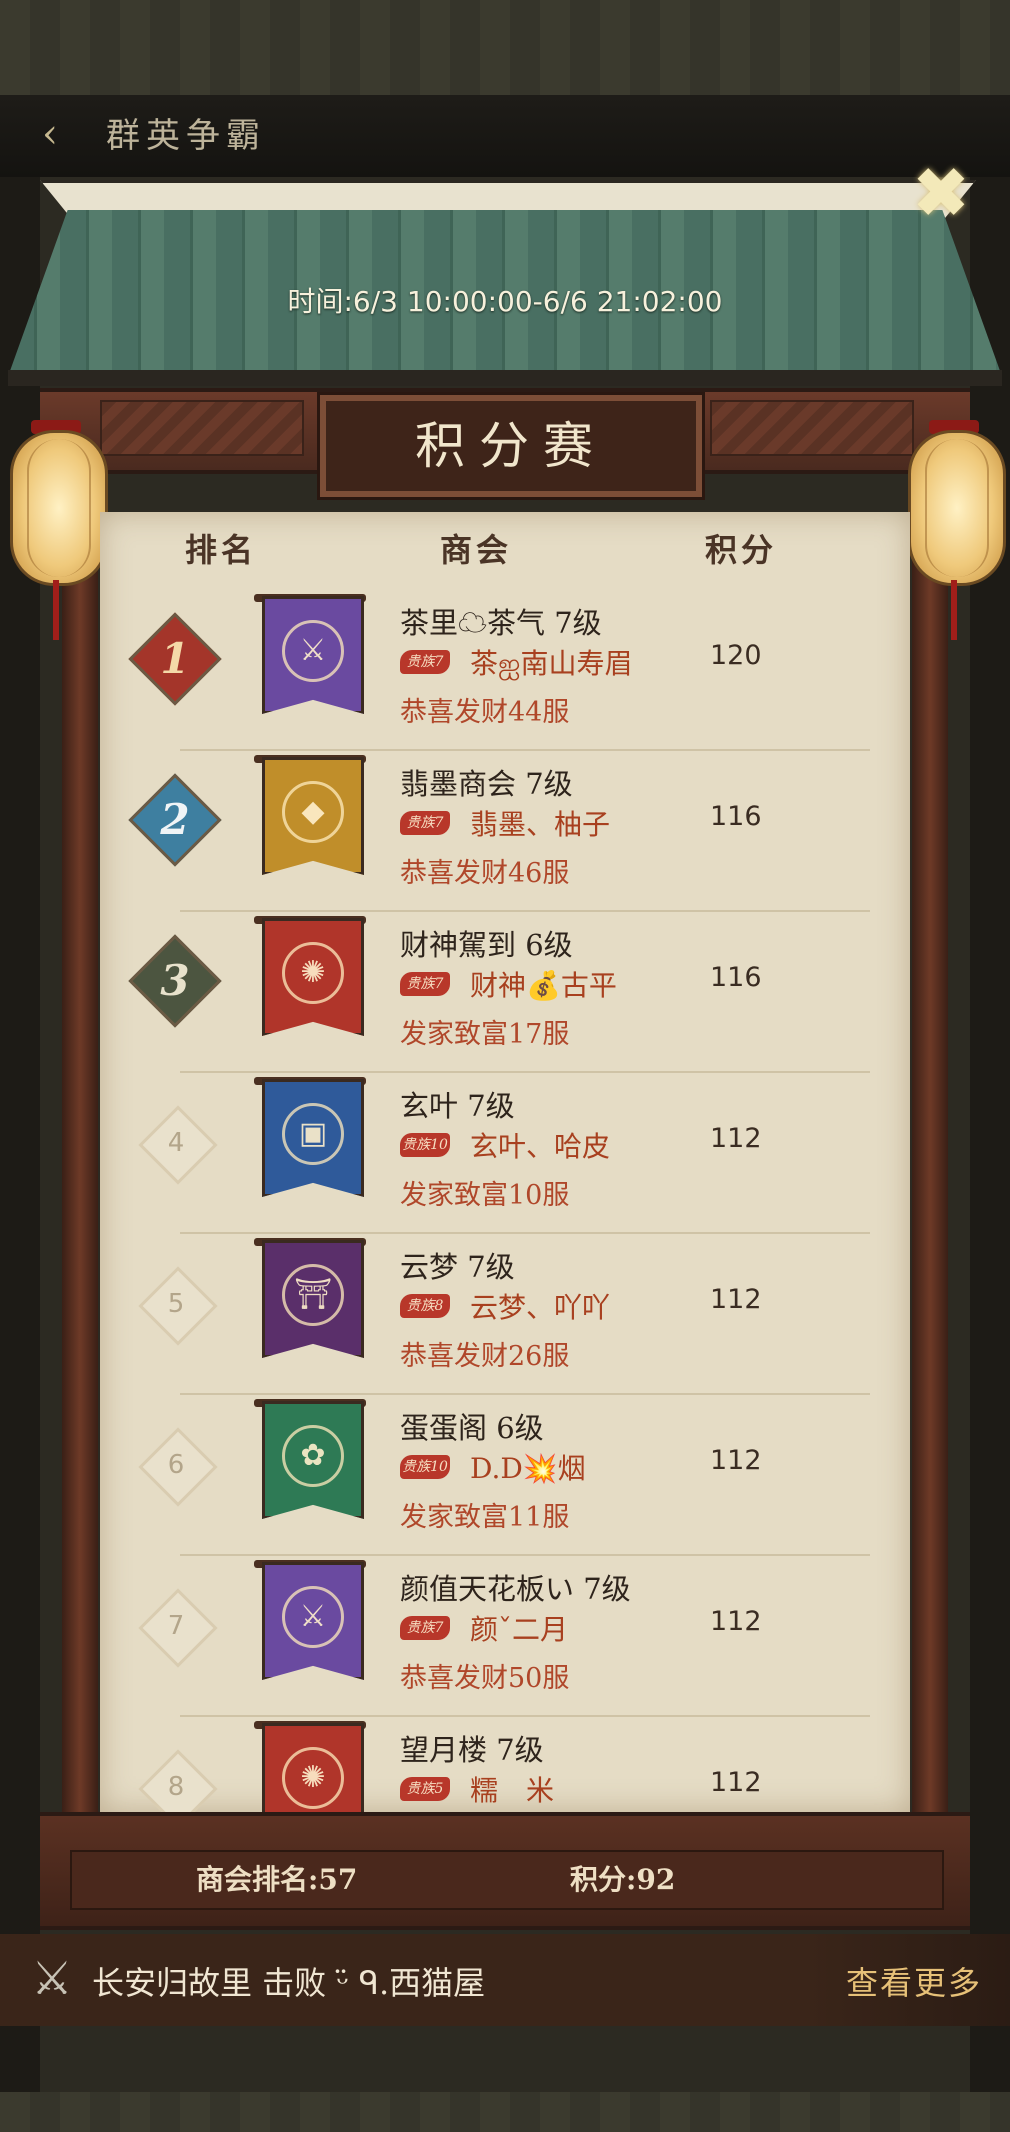 Image resolution: width=1010 pixels, height=2132 pixels. I want to click on guild-server: 恭喜发财46服, so click(485, 873).